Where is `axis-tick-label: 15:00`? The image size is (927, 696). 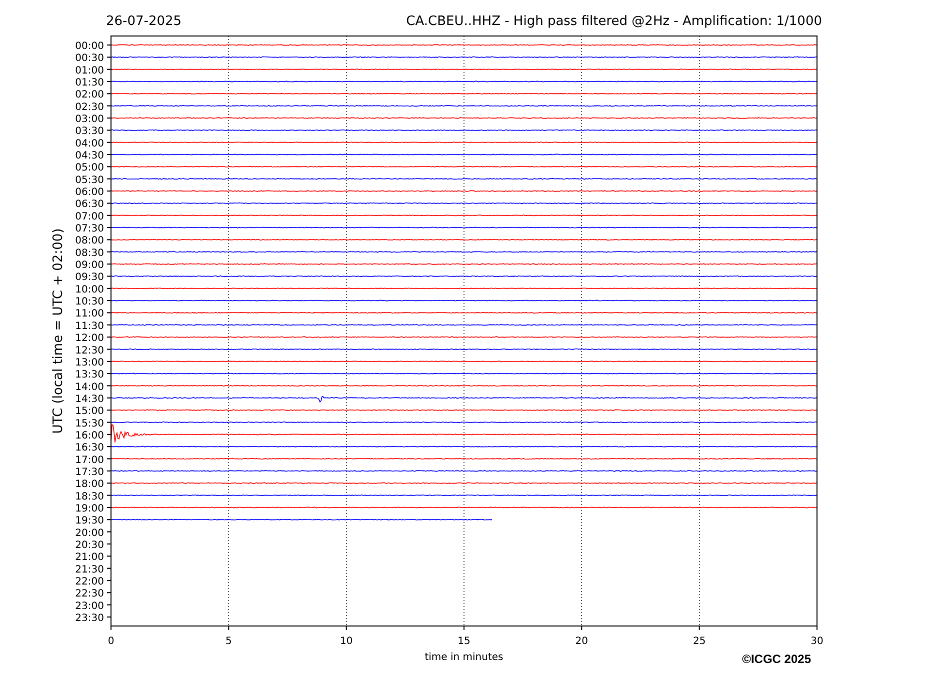 axis-tick-label: 15:00 is located at coordinates (89, 412).